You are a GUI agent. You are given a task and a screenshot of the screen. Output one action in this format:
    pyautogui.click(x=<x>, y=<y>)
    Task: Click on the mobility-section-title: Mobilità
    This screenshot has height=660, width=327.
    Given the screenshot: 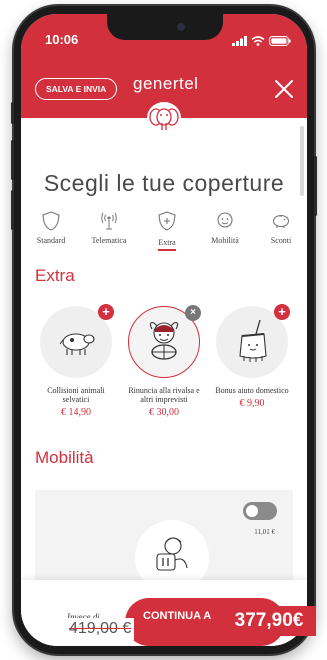 What is the action you would take?
    pyautogui.click(x=64, y=457)
    